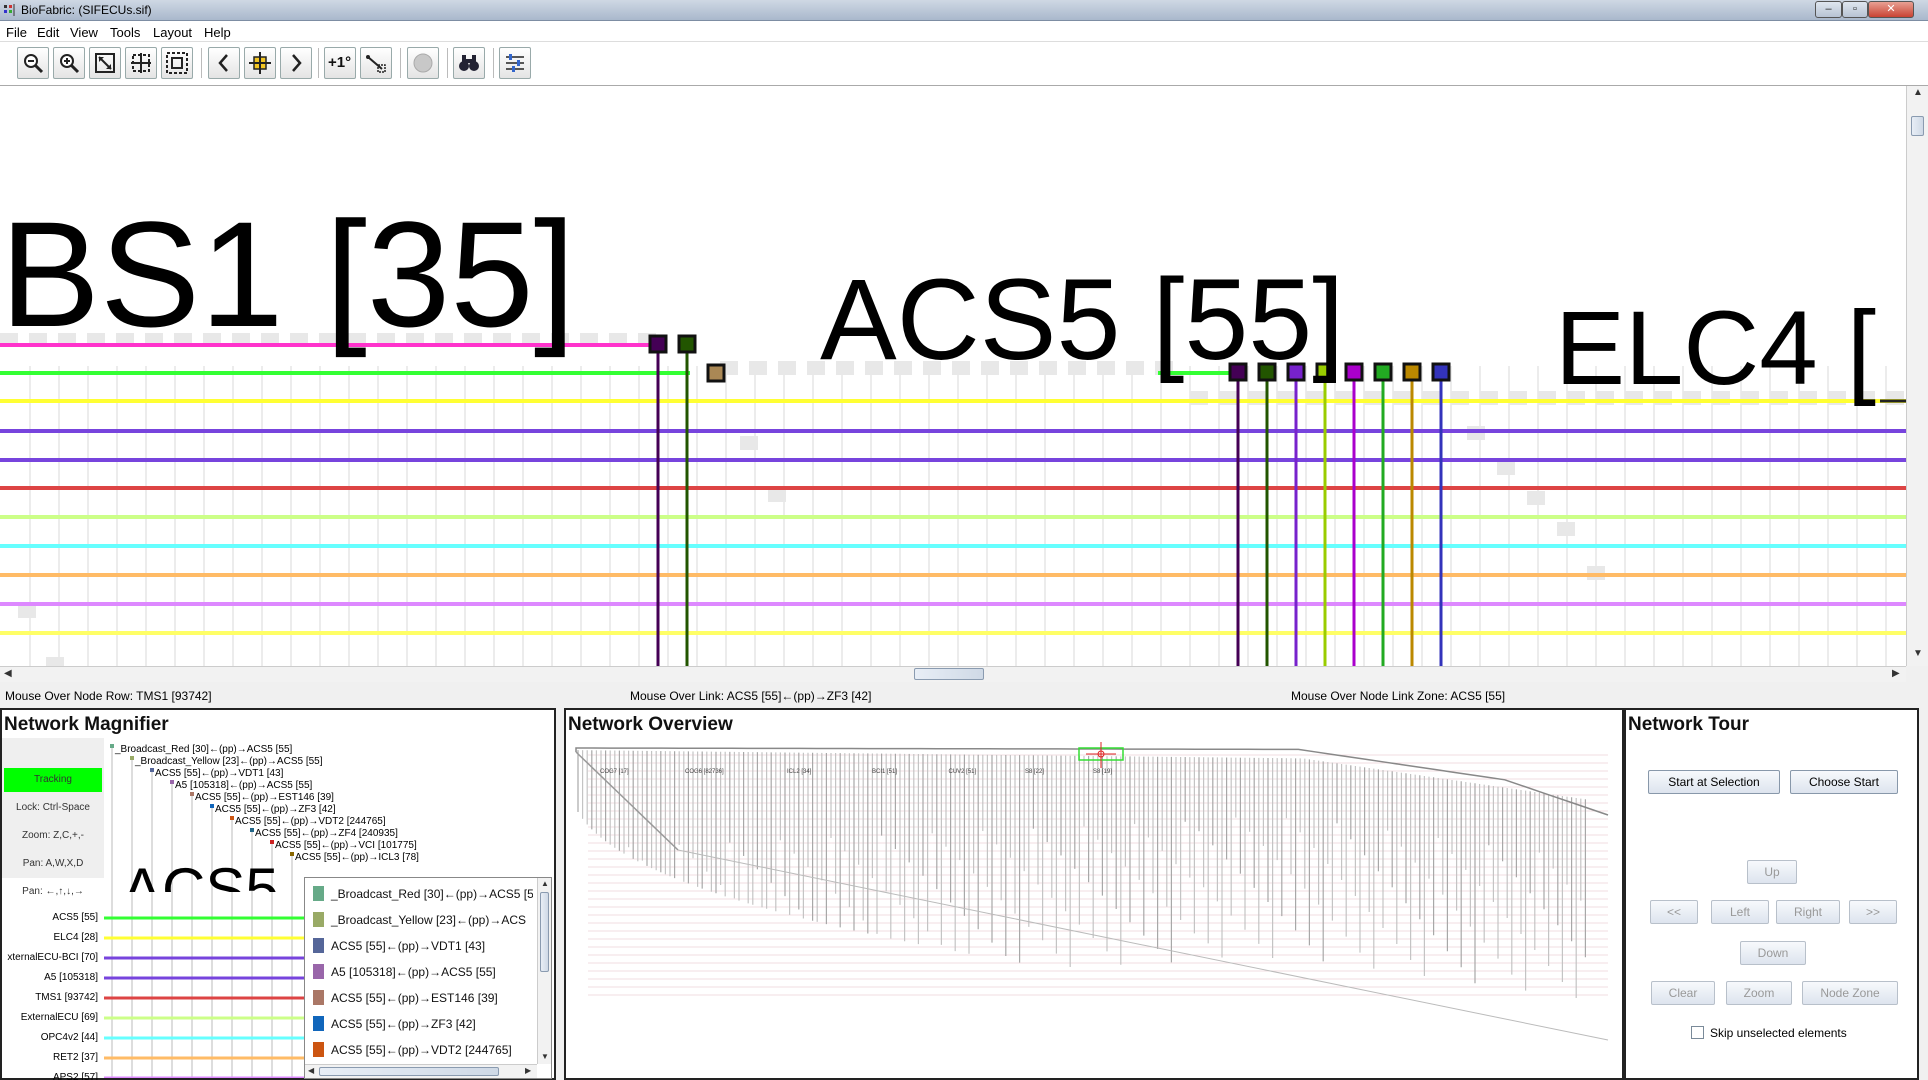 This screenshot has height=1080, width=1928. I want to click on propagate-selection-button, so click(376, 63).